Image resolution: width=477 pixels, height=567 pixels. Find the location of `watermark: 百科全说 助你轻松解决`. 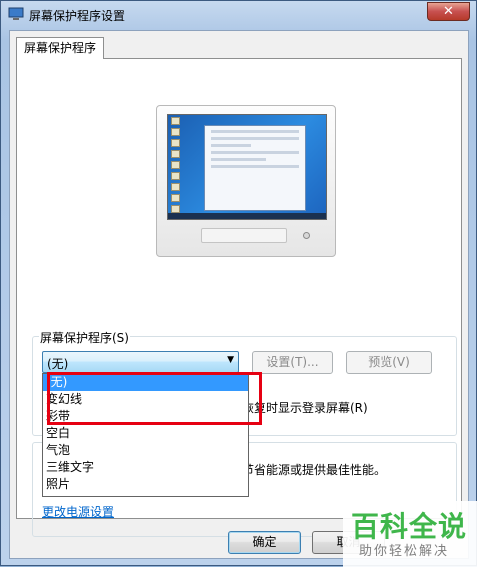

watermark: 百科全说 助你轻松解决 is located at coordinates (410, 534).